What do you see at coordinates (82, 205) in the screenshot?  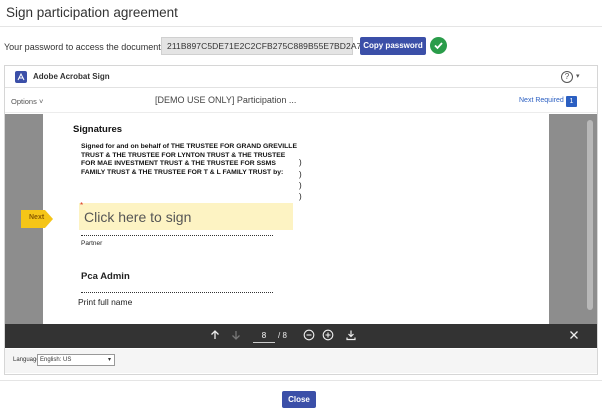 I see `required-asterisk: *` at bounding box center [82, 205].